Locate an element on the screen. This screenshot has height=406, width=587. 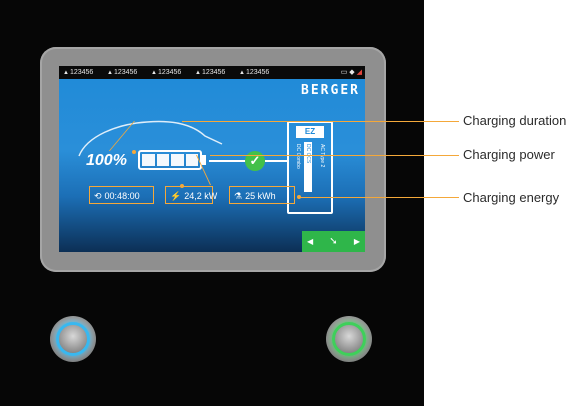
green-button-cap is located at coordinates (349, 339).